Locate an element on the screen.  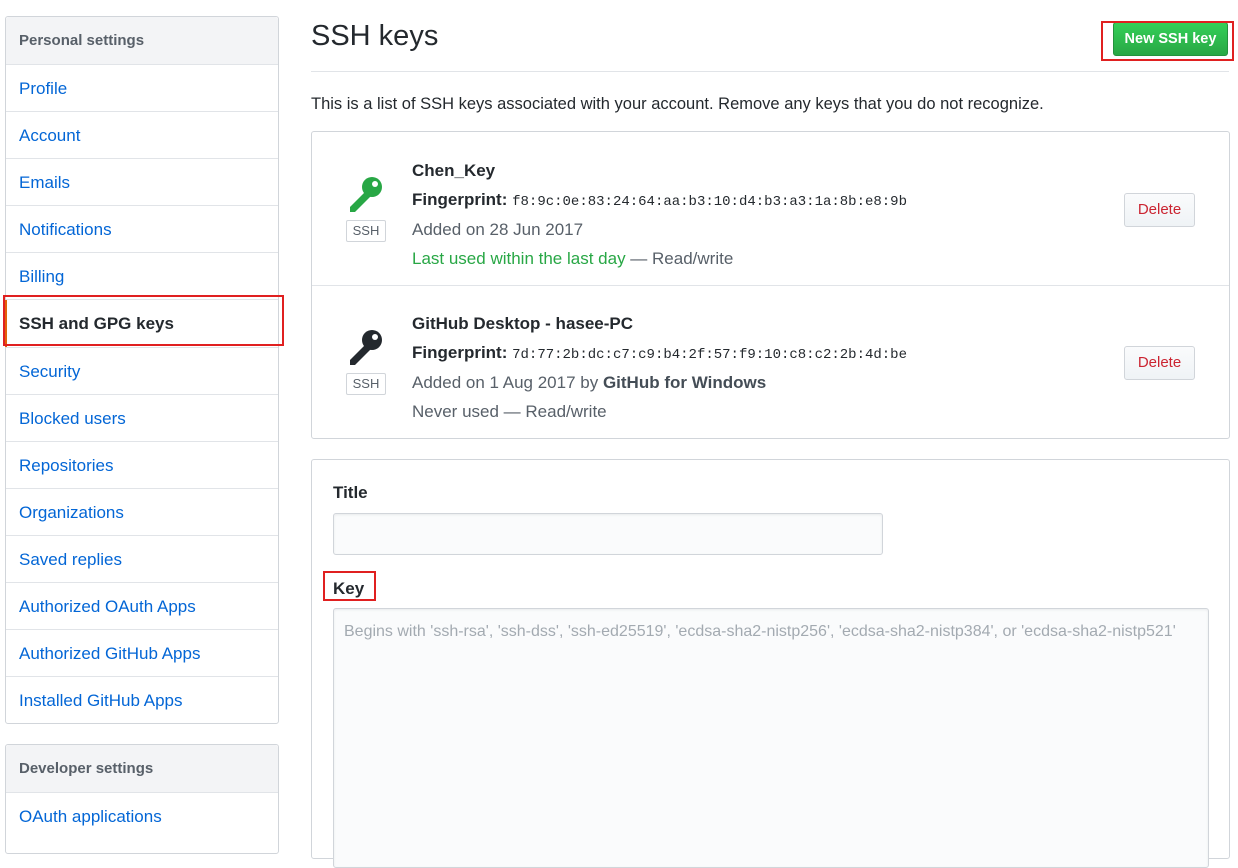
key-label: Key is located at coordinates (349, 588).